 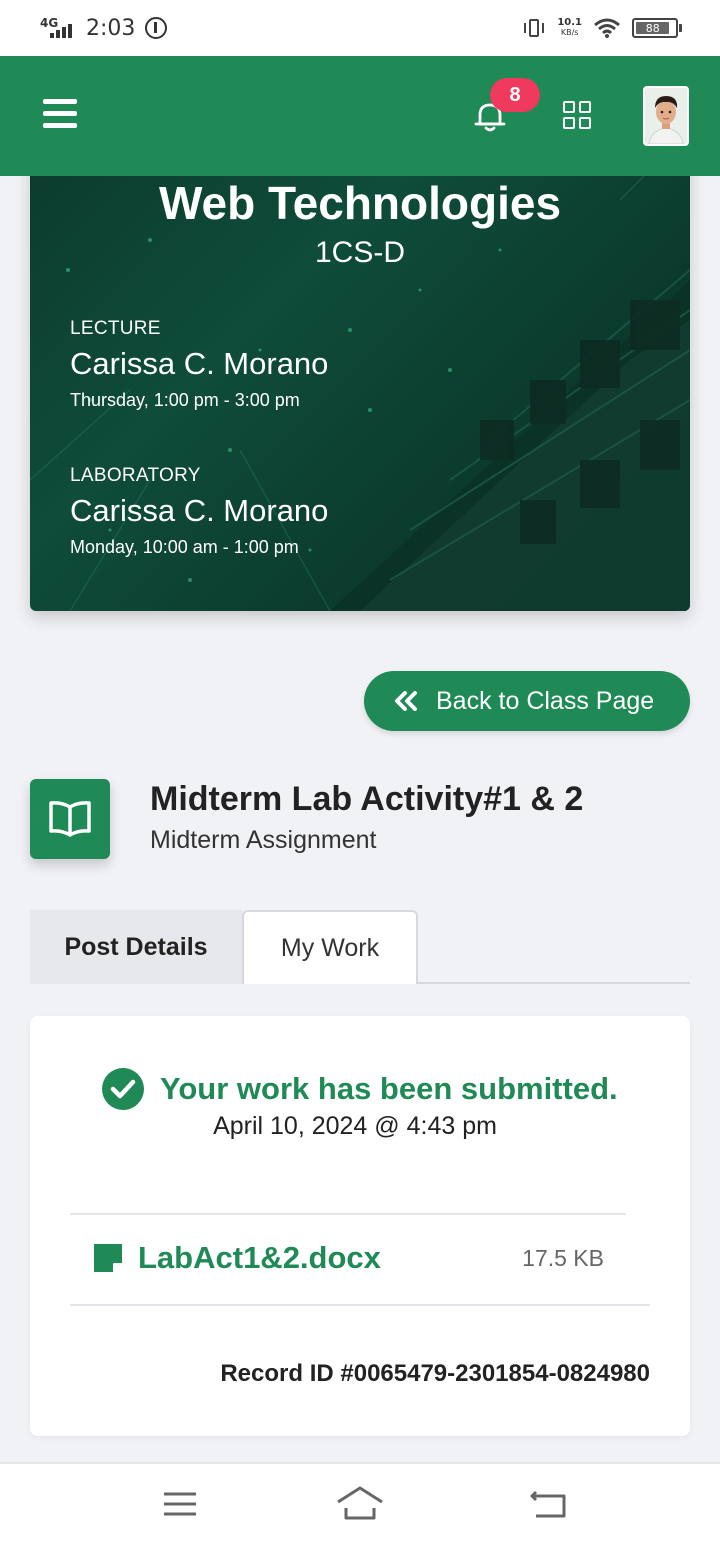 I want to click on profile-photo, so click(x=666, y=116).